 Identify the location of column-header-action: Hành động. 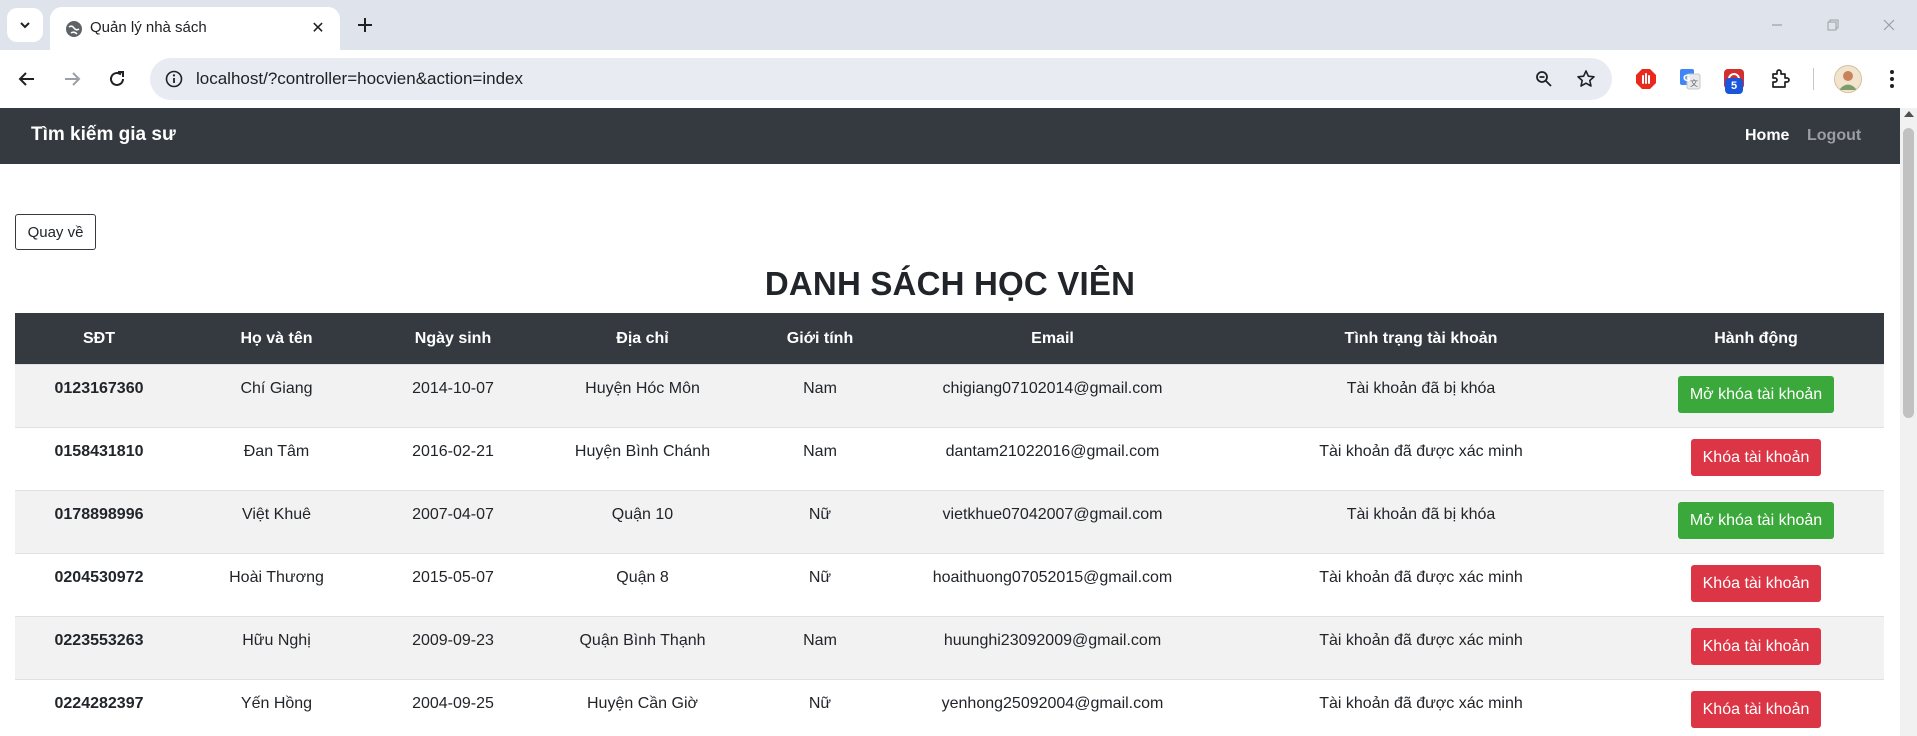
(1756, 339).